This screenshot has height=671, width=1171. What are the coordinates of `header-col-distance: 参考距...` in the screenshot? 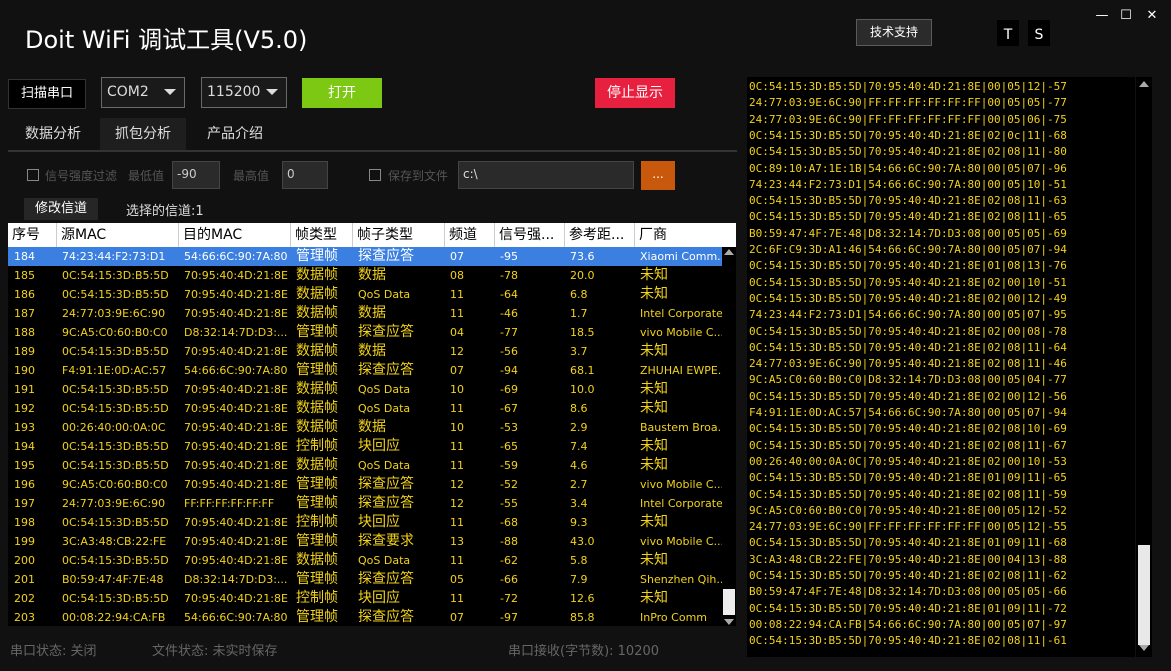 It's located at (599, 235).